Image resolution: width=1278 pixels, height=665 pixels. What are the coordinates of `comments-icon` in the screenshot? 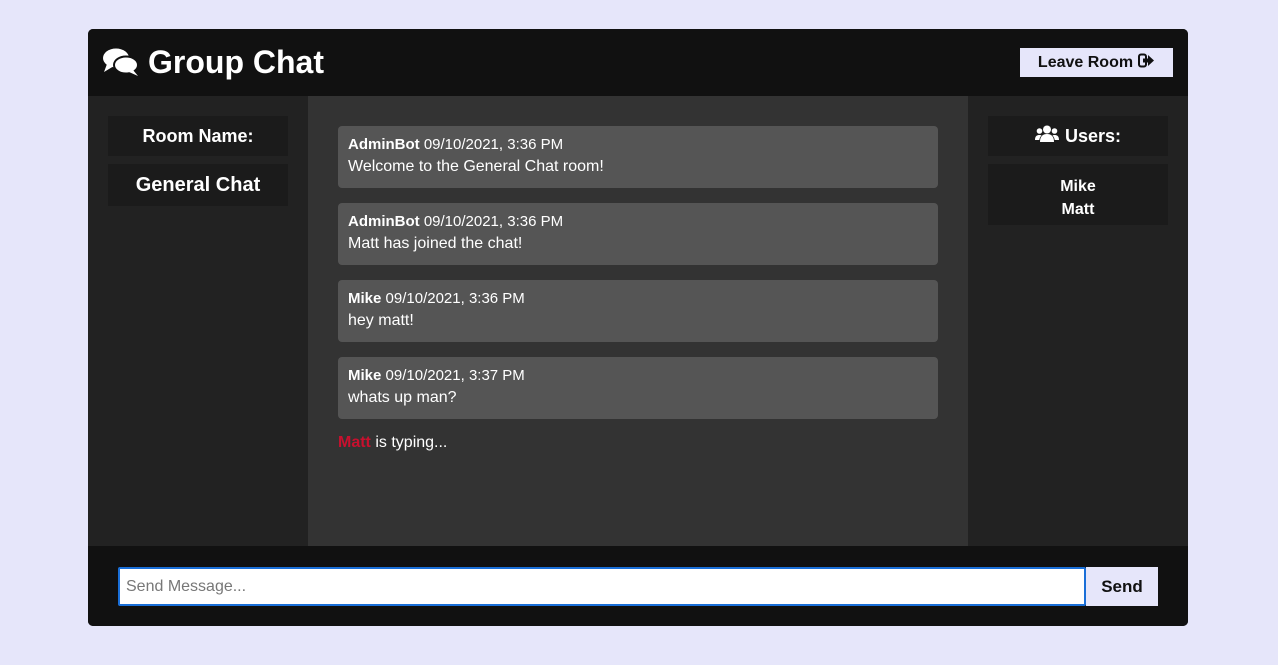 It's located at (121, 62).